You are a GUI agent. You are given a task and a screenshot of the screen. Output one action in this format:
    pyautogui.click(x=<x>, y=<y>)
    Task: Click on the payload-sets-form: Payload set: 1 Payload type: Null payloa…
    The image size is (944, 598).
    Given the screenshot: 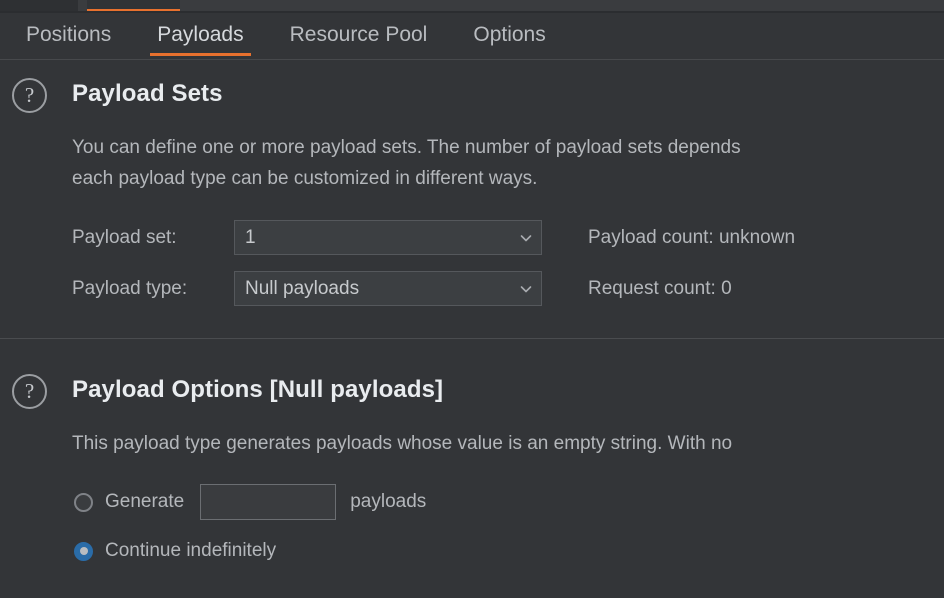 What is the action you would take?
    pyautogui.click(x=307, y=271)
    